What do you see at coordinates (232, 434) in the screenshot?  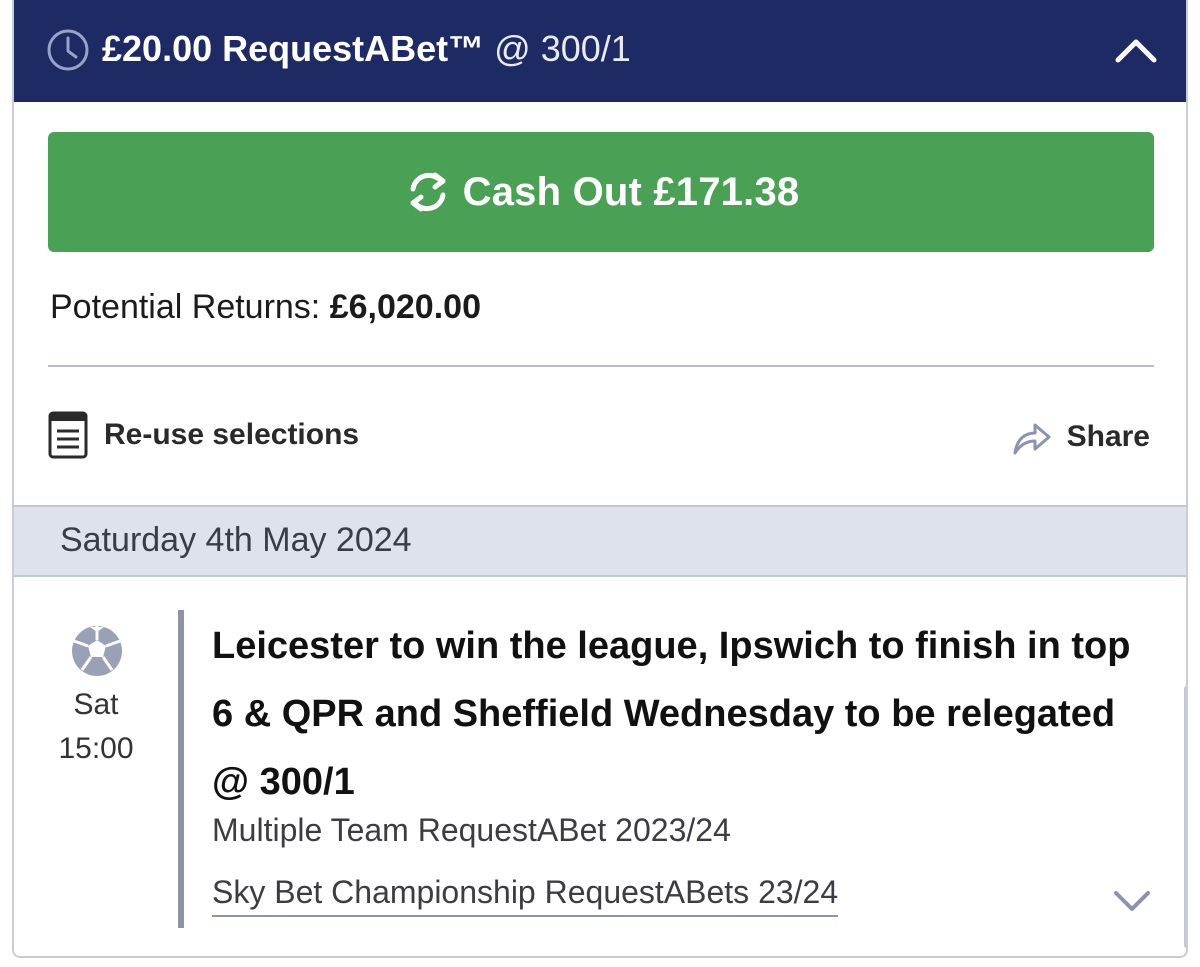 I see `reuse-selections-label: Re-use selections` at bounding box center [232, 434].